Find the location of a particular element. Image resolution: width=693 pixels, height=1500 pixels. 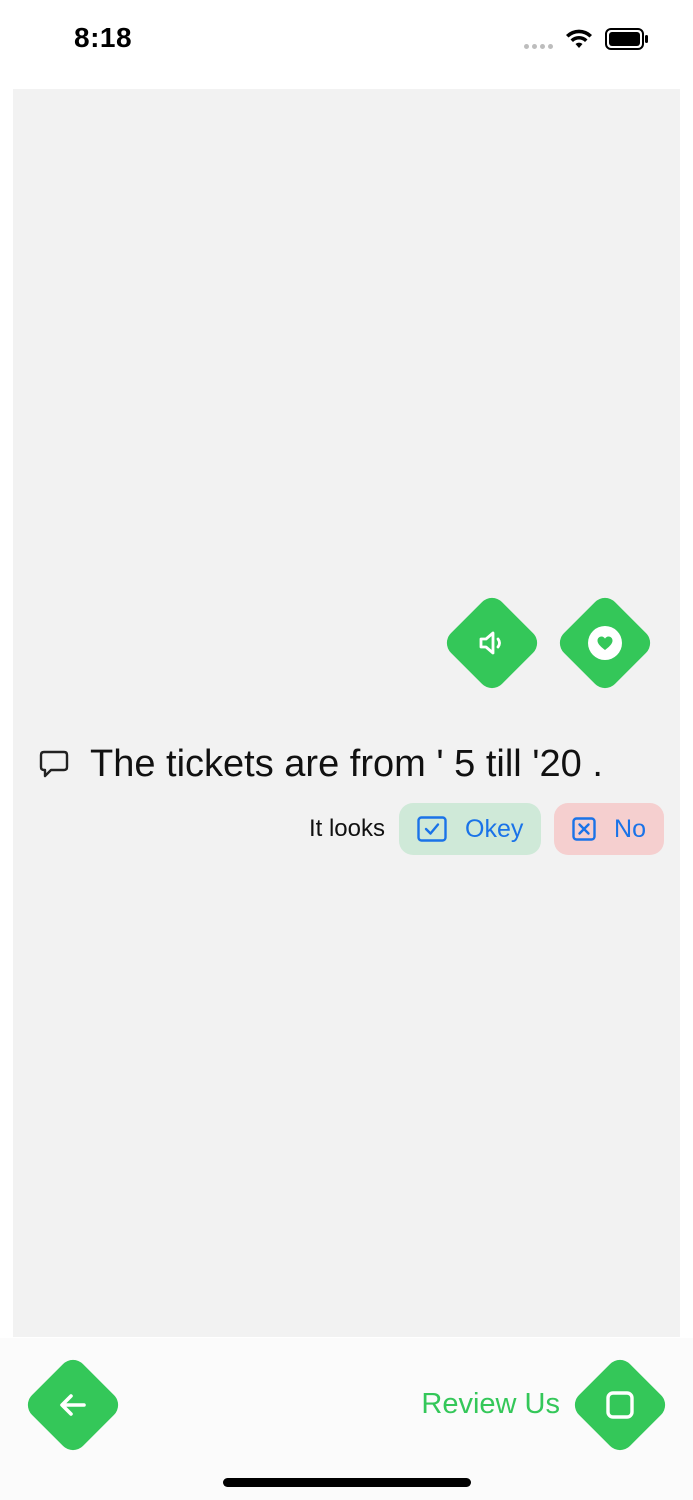

no-label: No is located at coordinates (630, 828).